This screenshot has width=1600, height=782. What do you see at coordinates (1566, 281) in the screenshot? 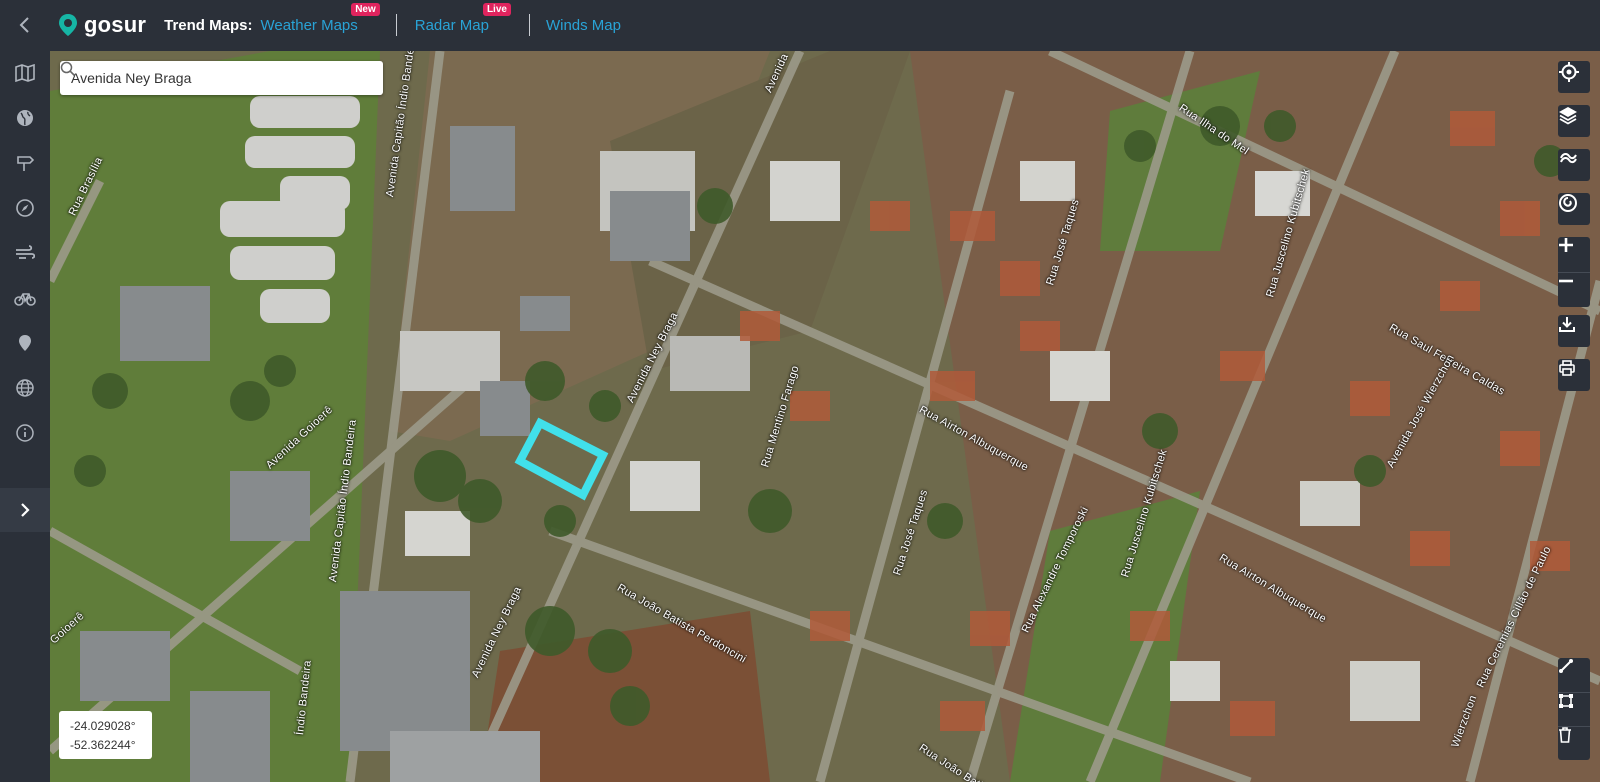
I see `zoom-out-icon` at bounding box center [1566, 281].